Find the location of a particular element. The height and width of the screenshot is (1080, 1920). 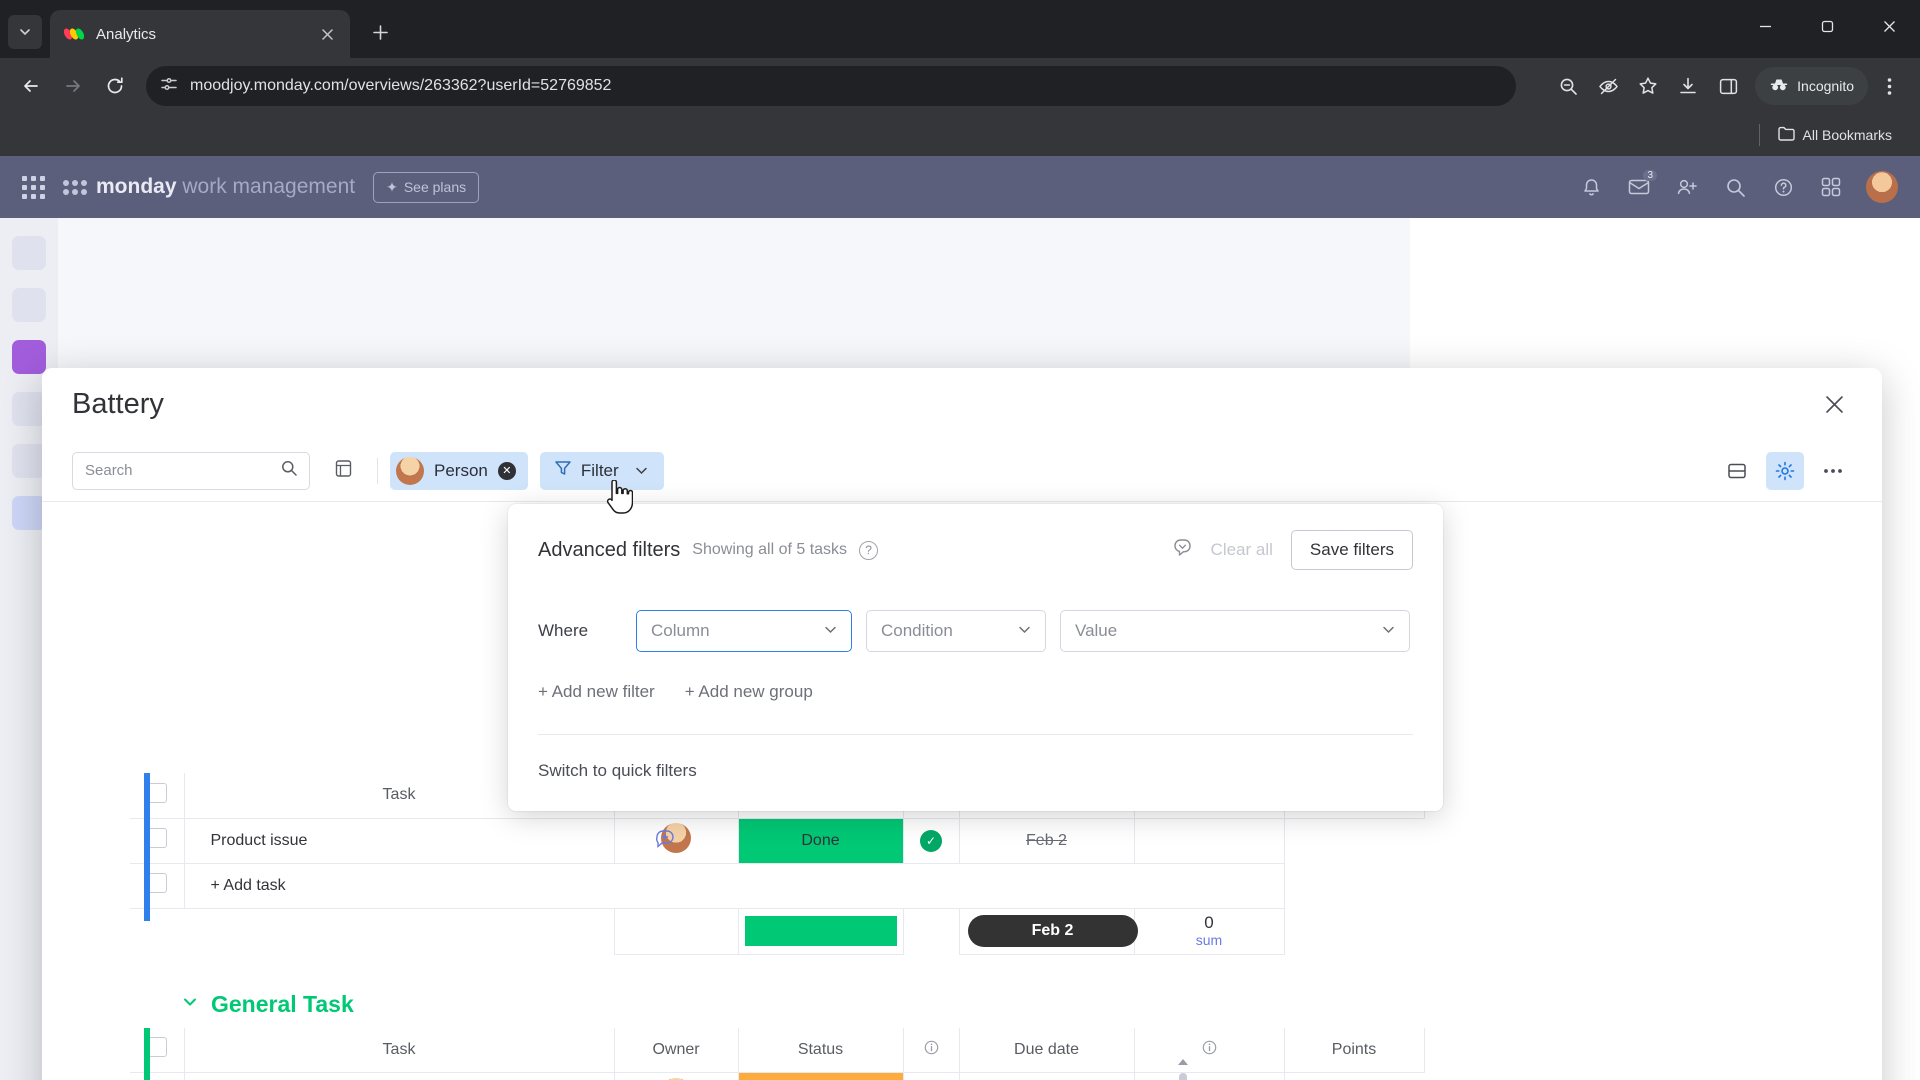

switch-to-quick-filters-link: Switch to quick filters is located at coordinates (617, 770).